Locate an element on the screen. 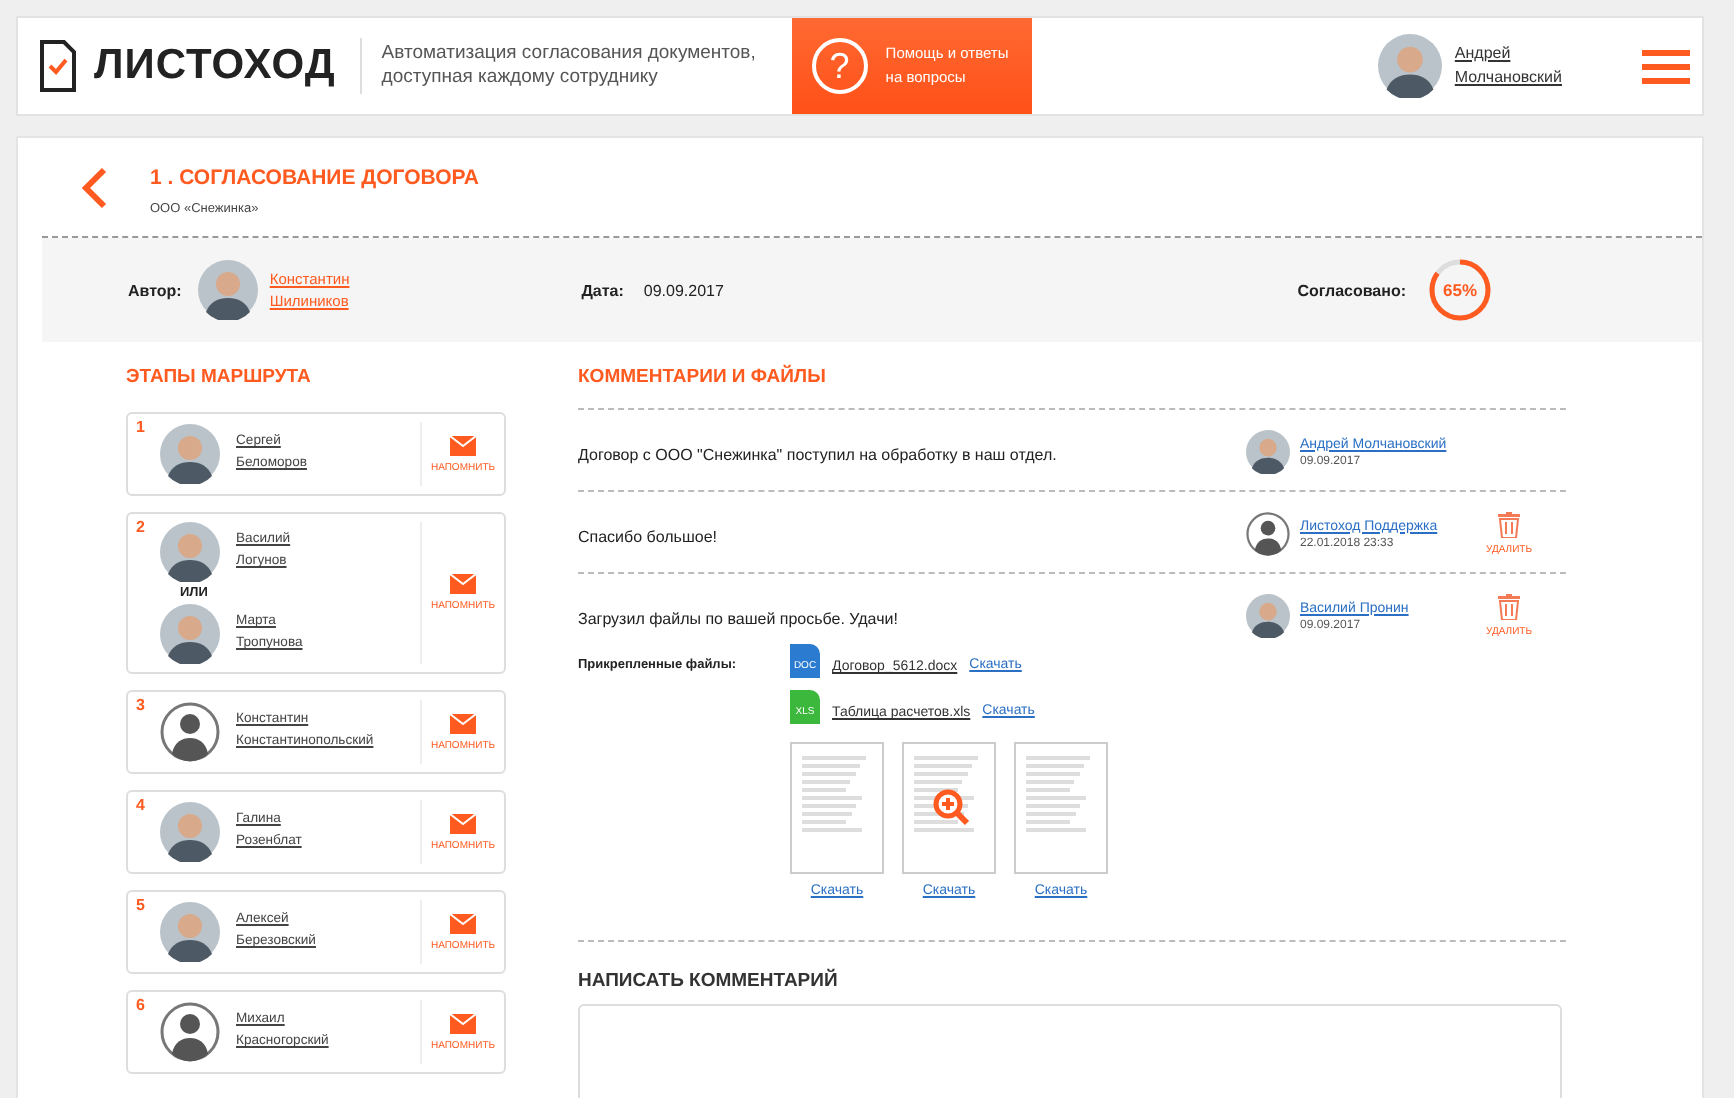  tagline: Автоматизация согласования документов, доступная каждому сотруднику is located at coordinates (568, 66).